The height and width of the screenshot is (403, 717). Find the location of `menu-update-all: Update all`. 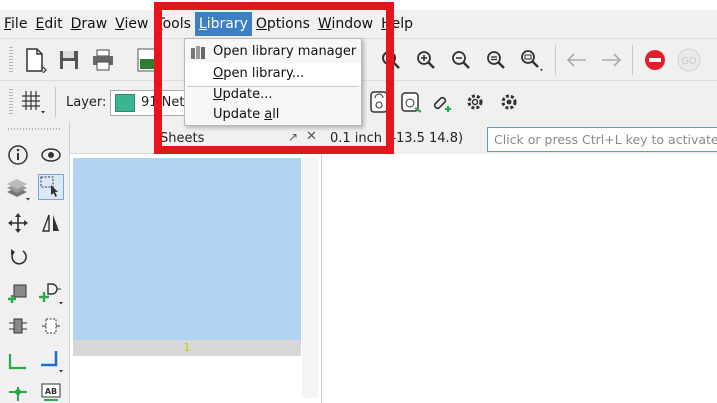

menu-update-all: Update all is located at coordinates (273, 115).